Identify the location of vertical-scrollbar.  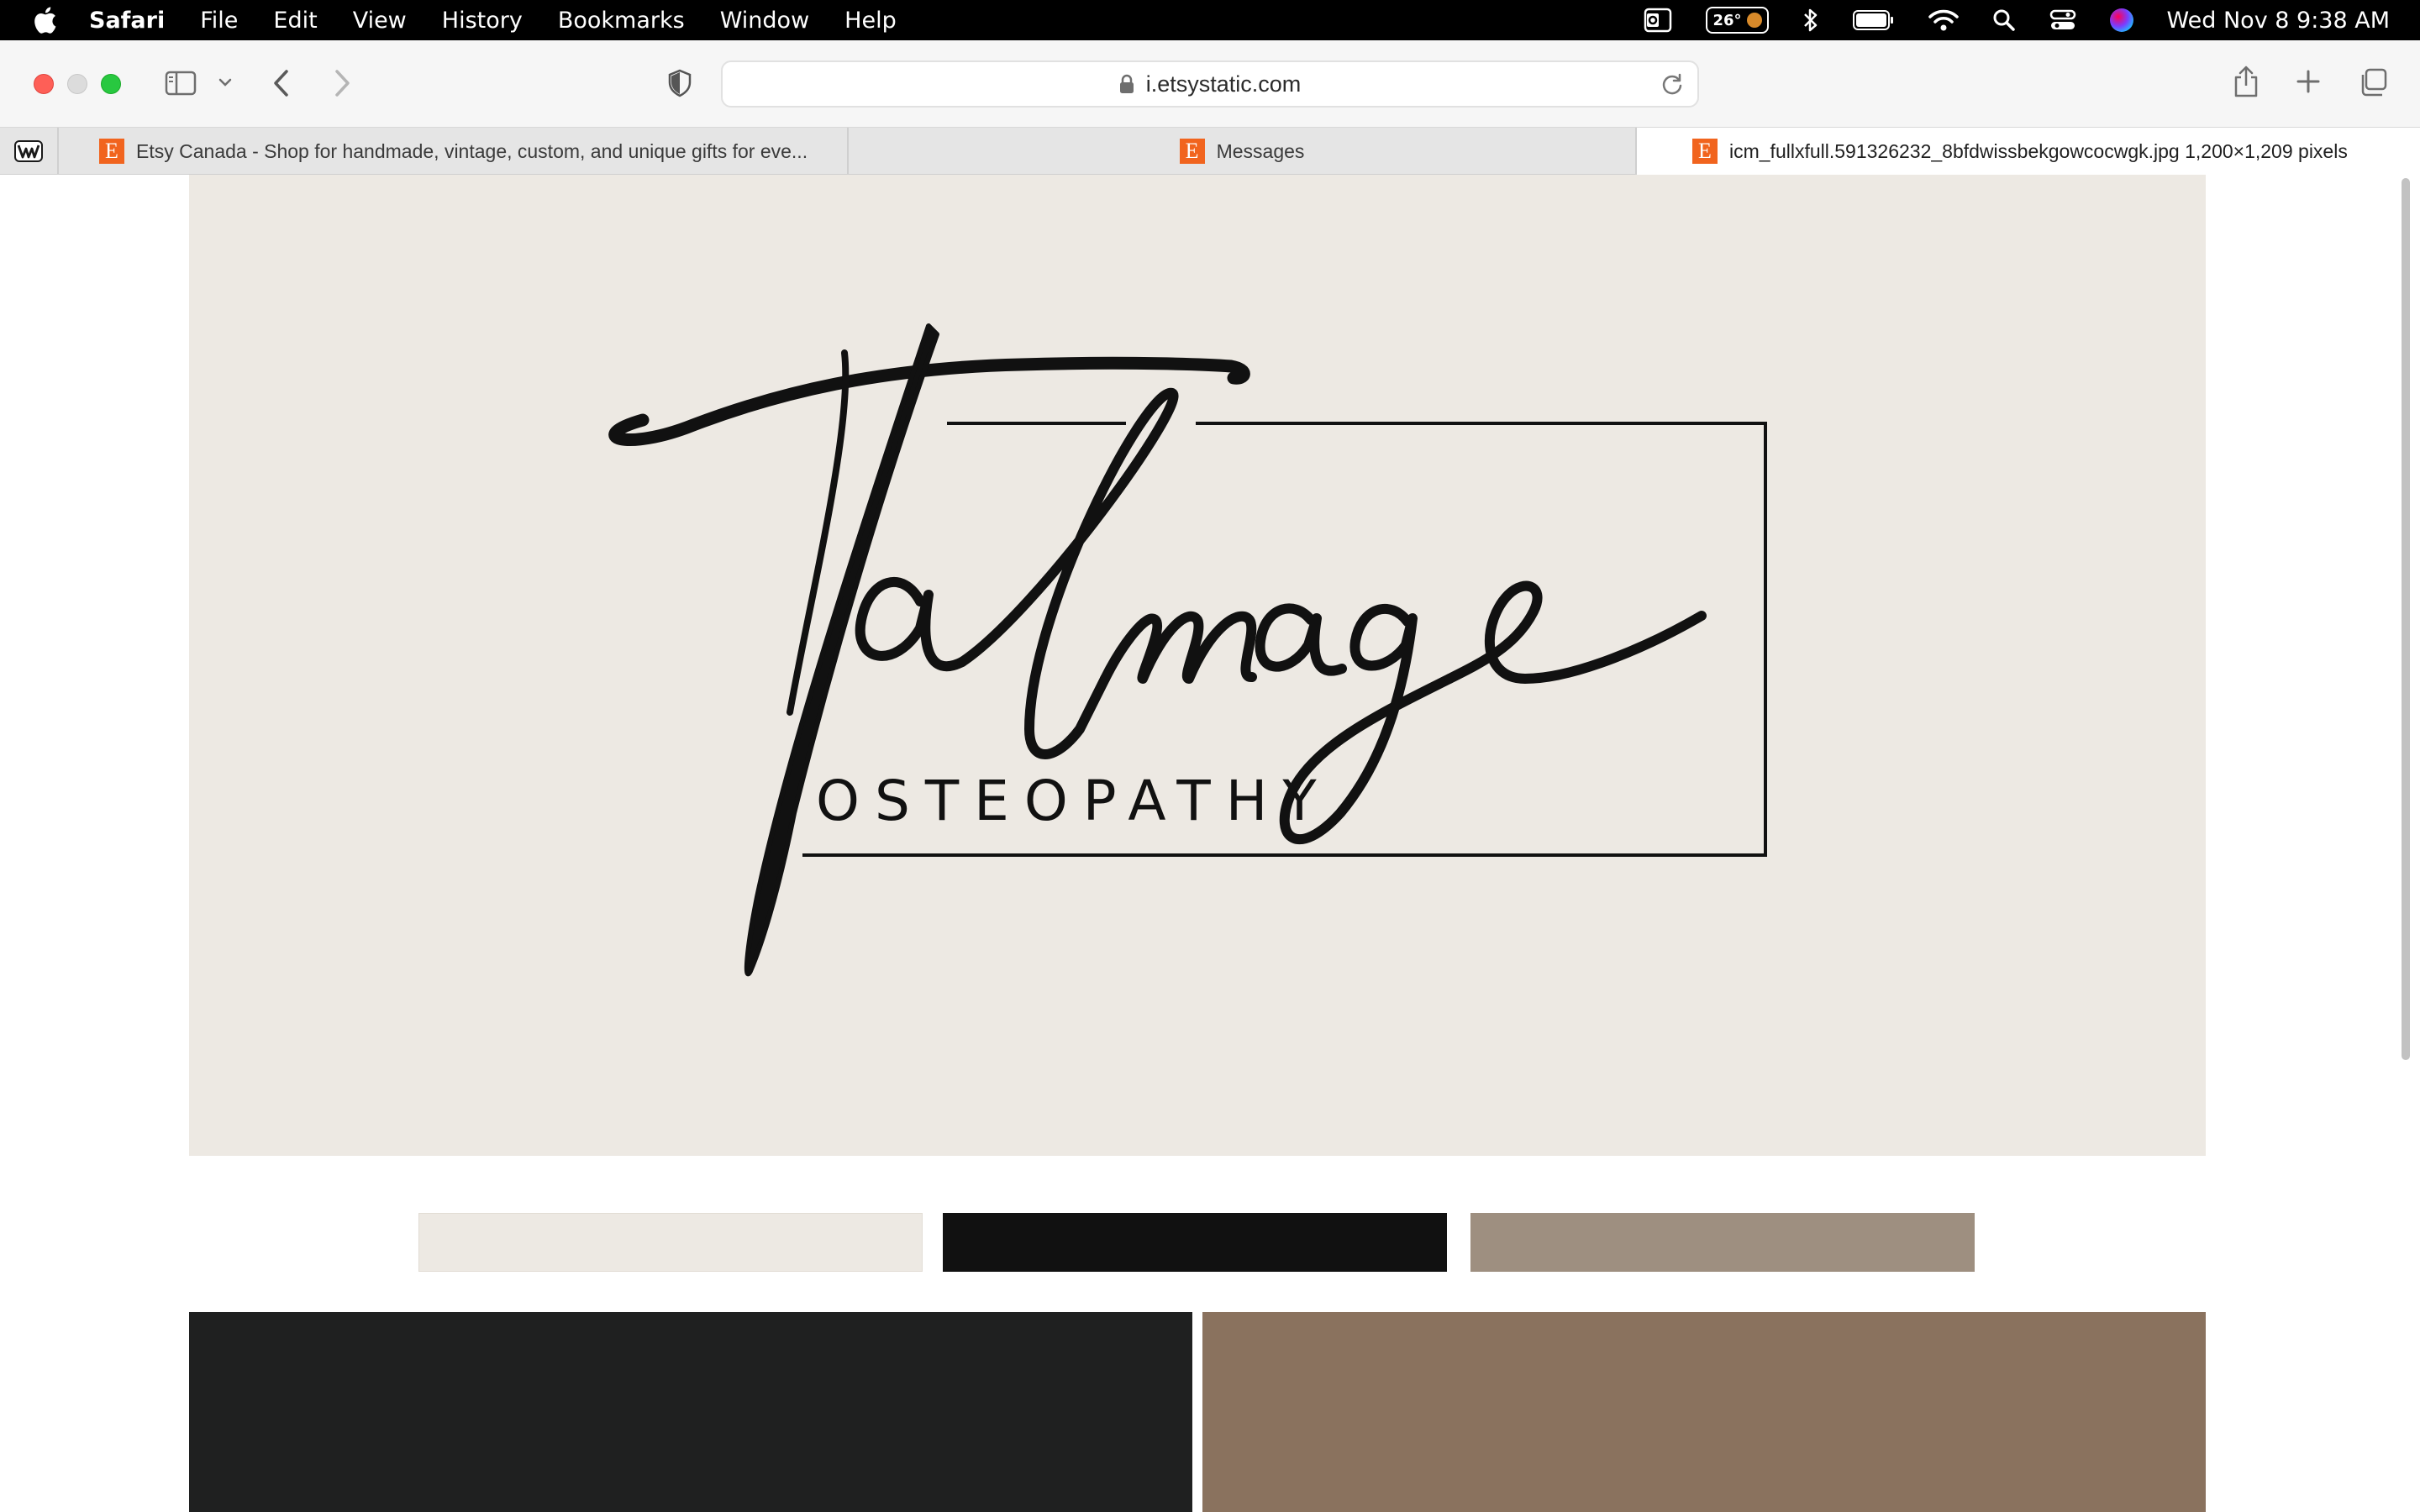
(2406, 620).